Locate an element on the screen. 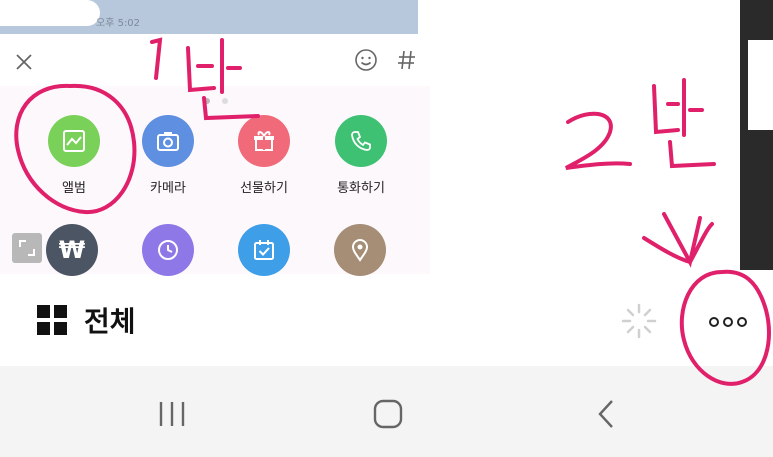 This screenshot has width=773, height=457. photo-highlight is located at coordinates (760, 85).